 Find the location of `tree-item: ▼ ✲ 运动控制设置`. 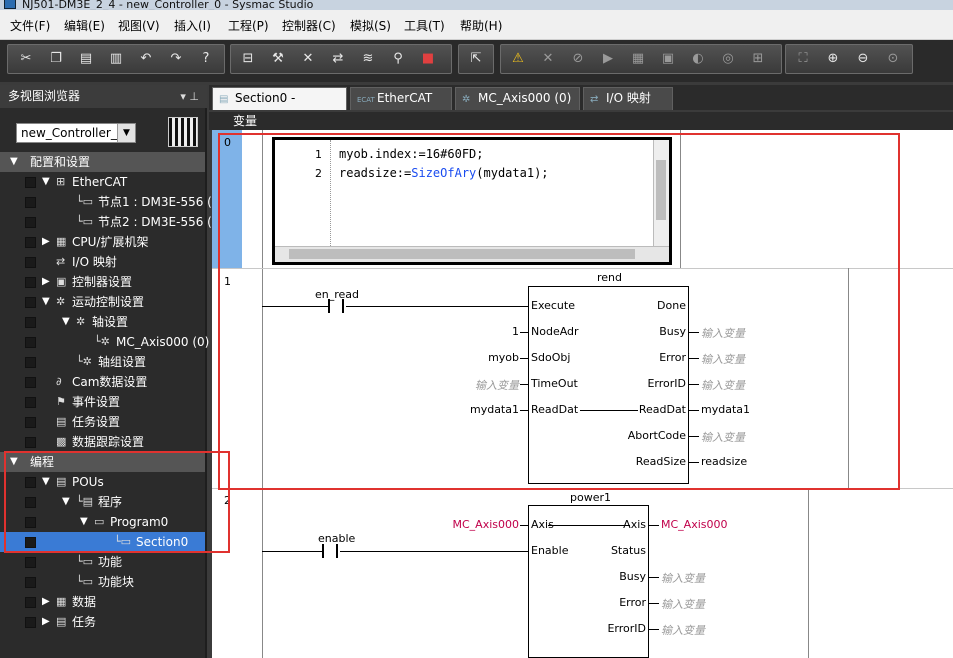

tree-item: ▼ ✲ 运动控制设置 is located at coordinates (102, 302).